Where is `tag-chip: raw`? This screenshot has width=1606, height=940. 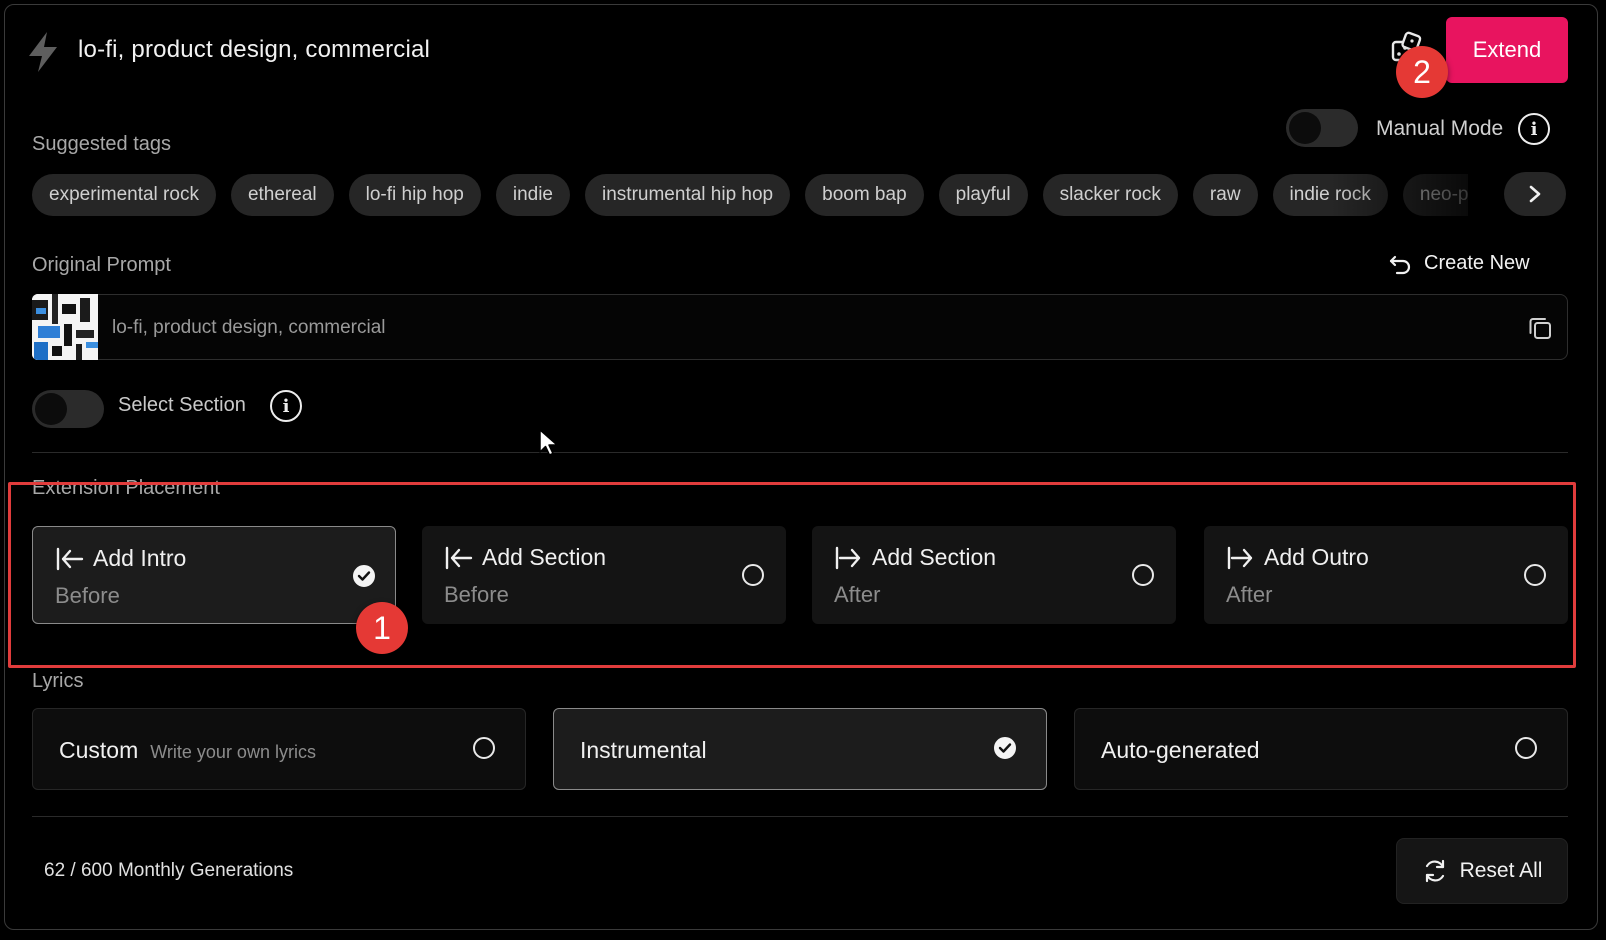
tag-chip: raw is located at coordinates (1225, 195).